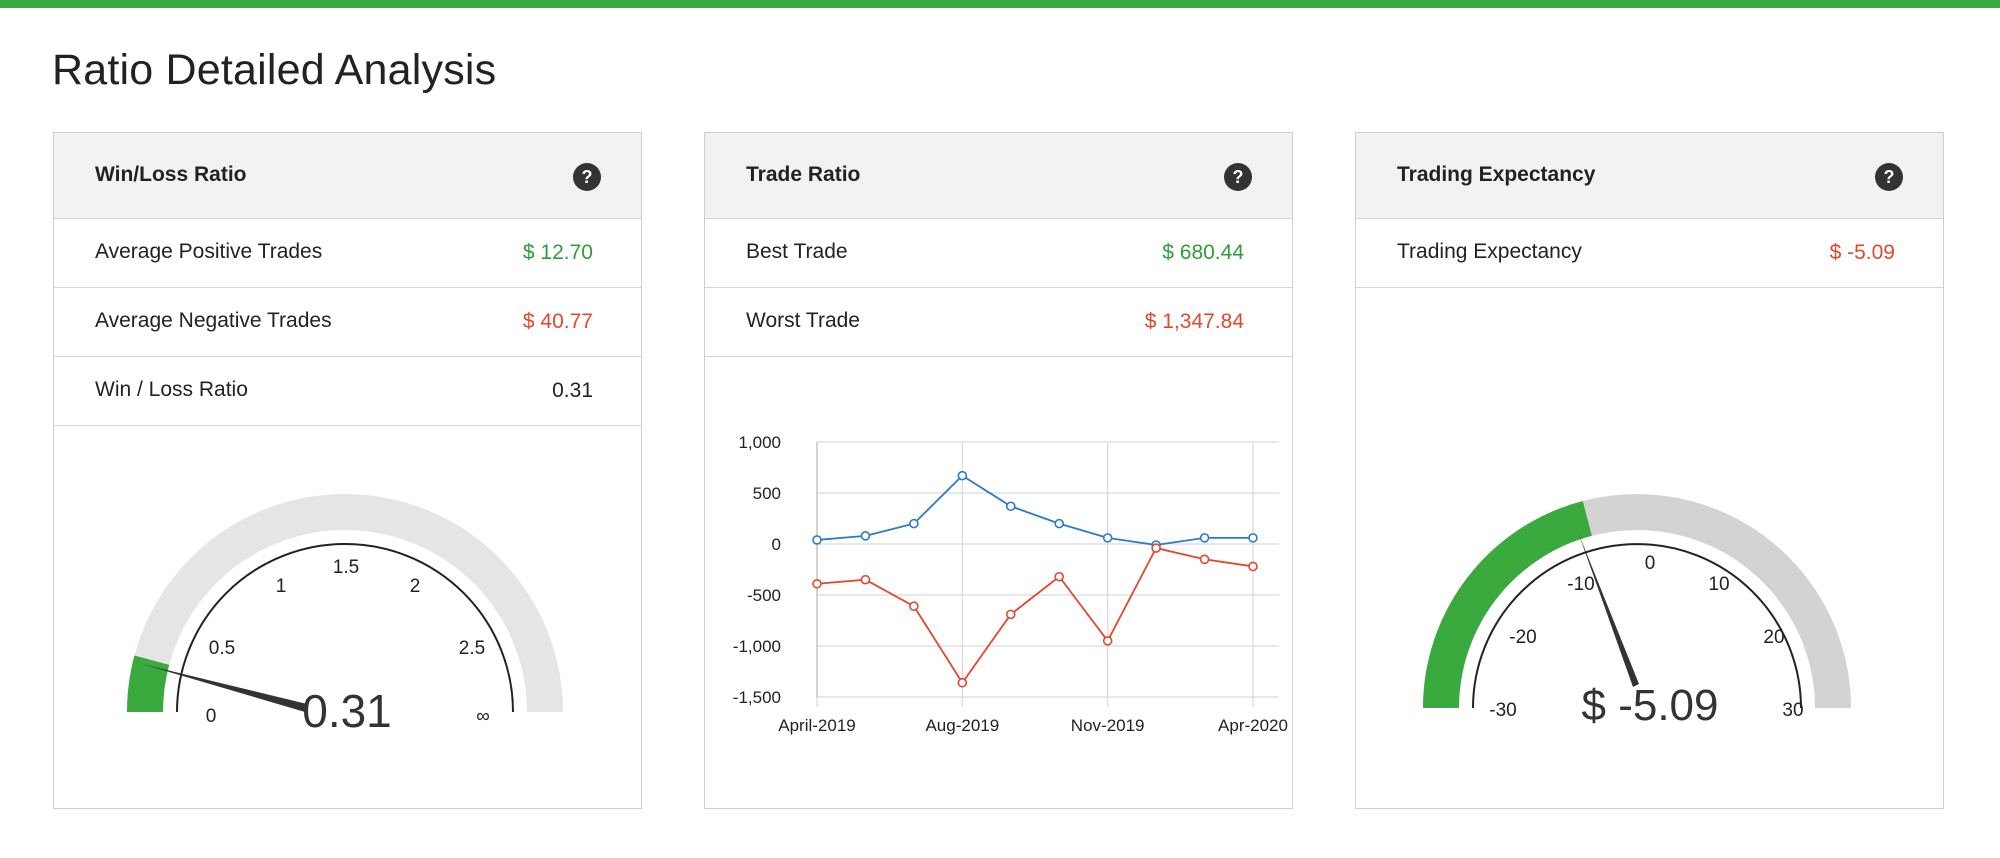  What do you see at coordinates (347, 711) in the screenshot?
I see `gauge-value: 0.31` at bounding box center [347, 711].